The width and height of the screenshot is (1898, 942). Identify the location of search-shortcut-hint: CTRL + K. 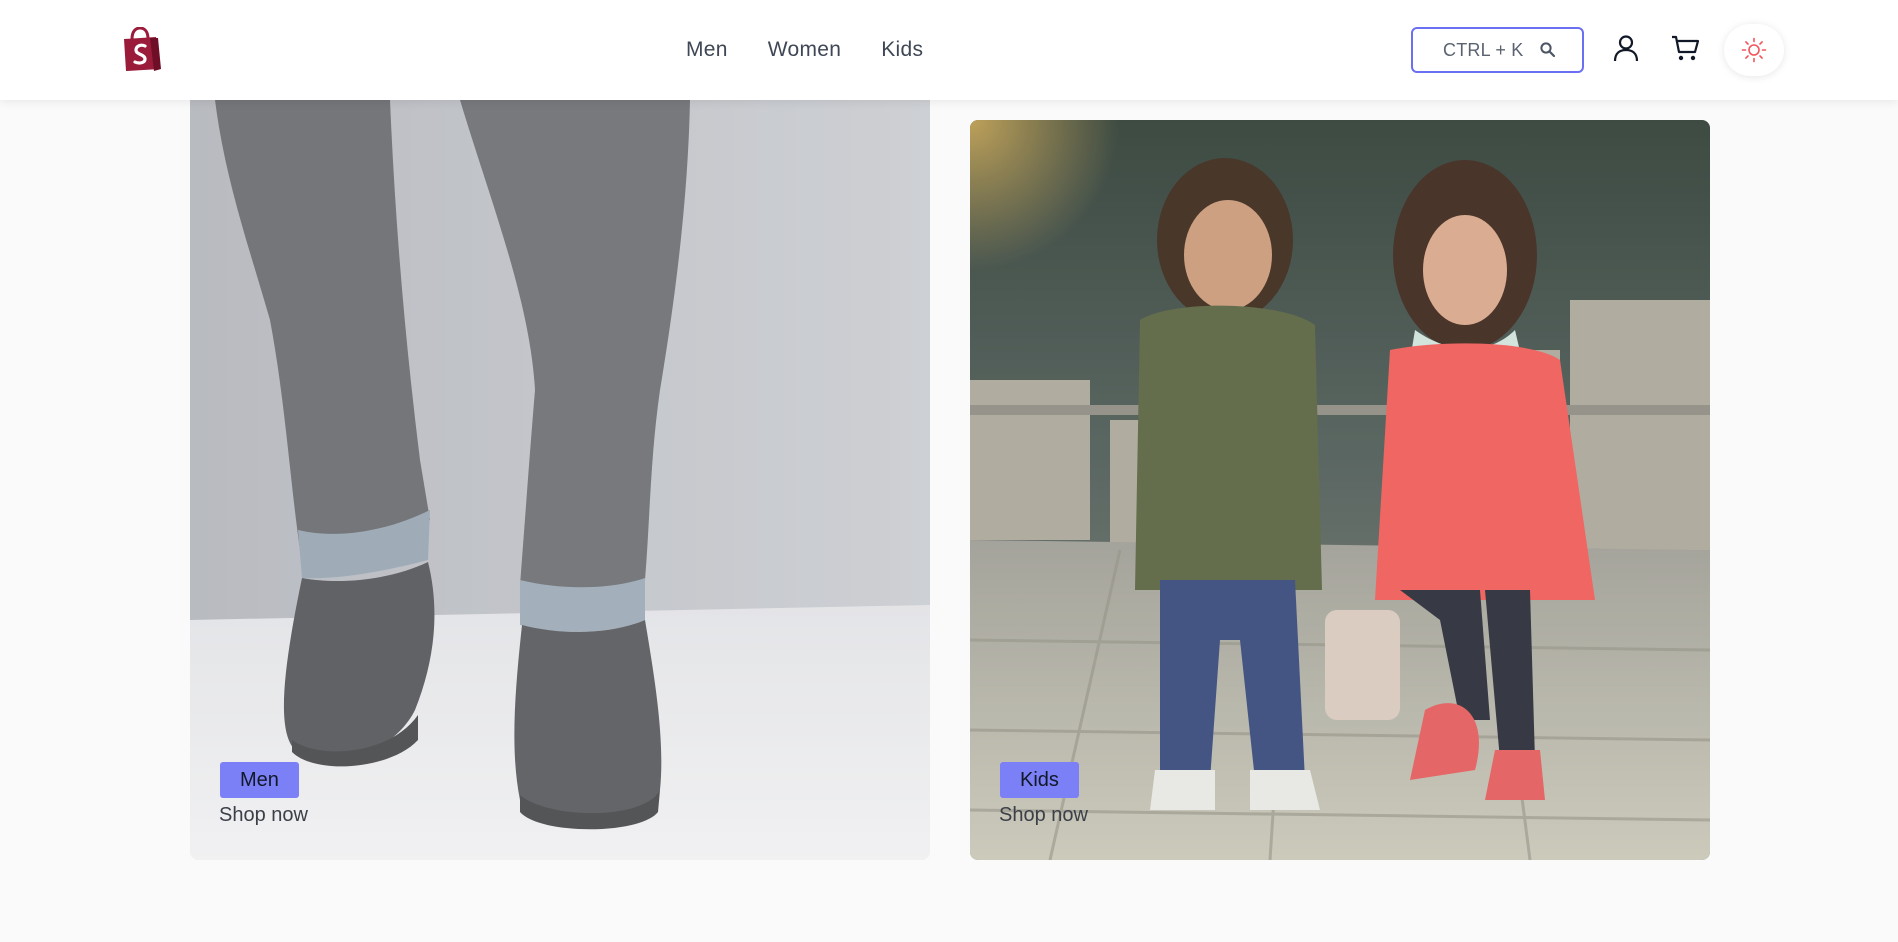
(1483, 49).